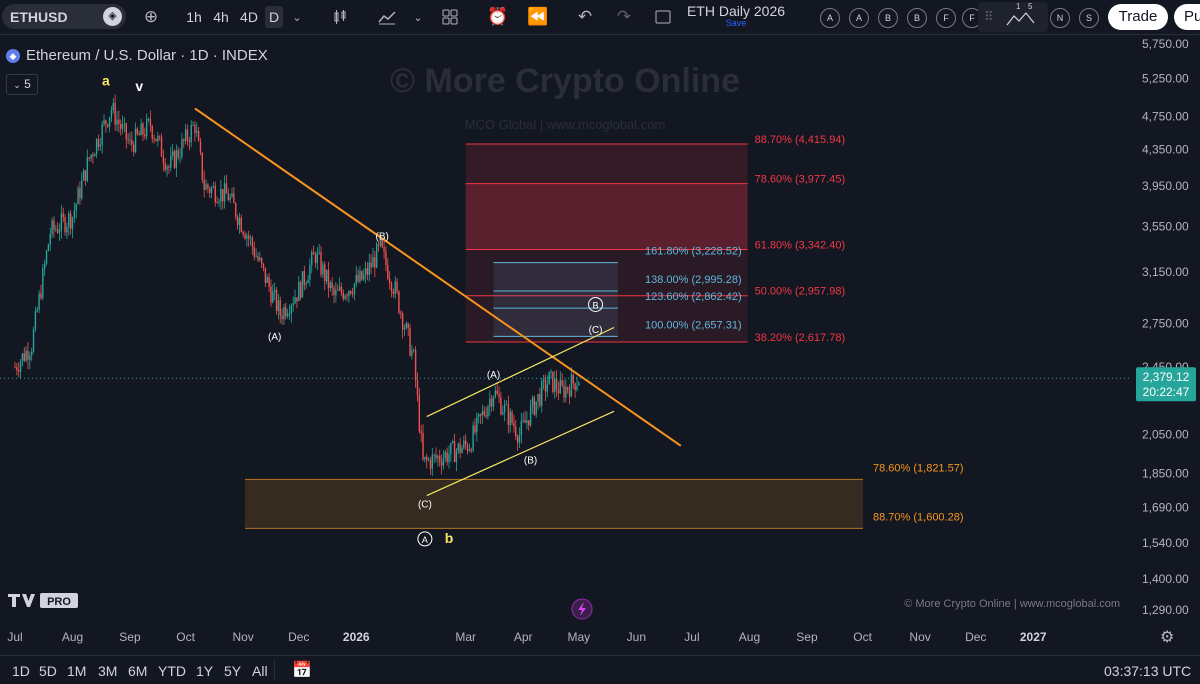 This screenshot has height=684, width=1200. I want to click on price-tick-label: 4,750.00, so click(1165, 116).